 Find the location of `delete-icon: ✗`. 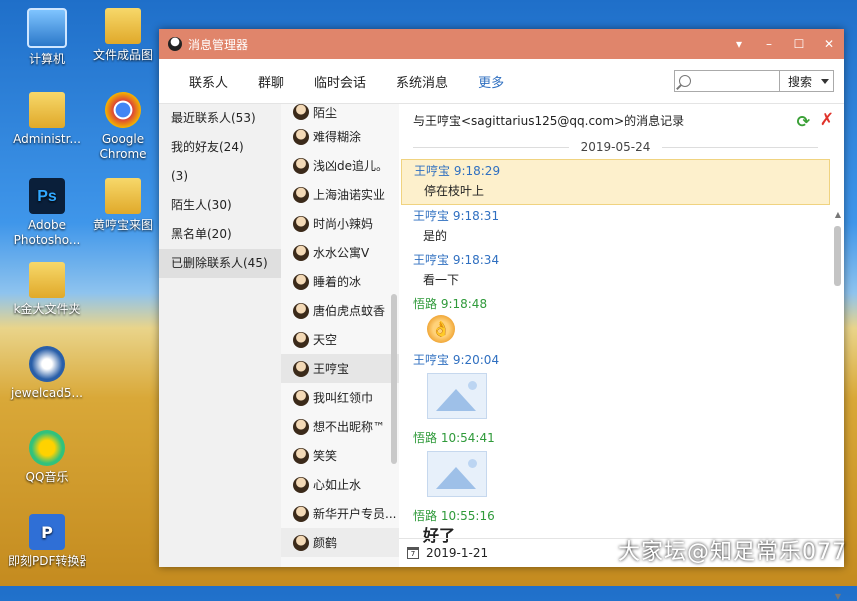

delete-icon: ✗ is located at coordinates (827, 120).